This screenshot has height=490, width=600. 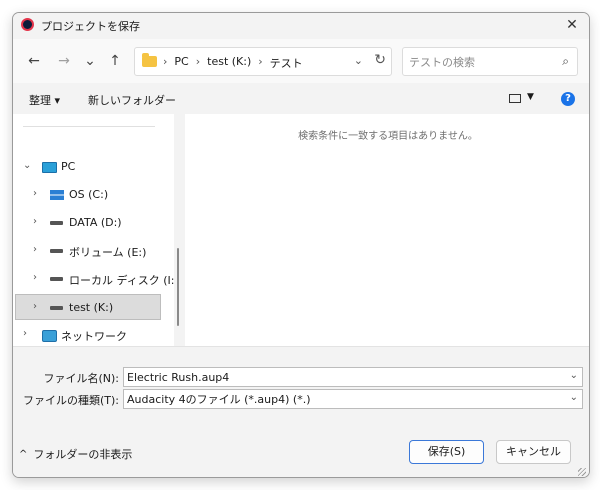 What do you see at coordinates (342, 377) in the screenshot?
I see `filename-input` at bounding box center [342, 377].